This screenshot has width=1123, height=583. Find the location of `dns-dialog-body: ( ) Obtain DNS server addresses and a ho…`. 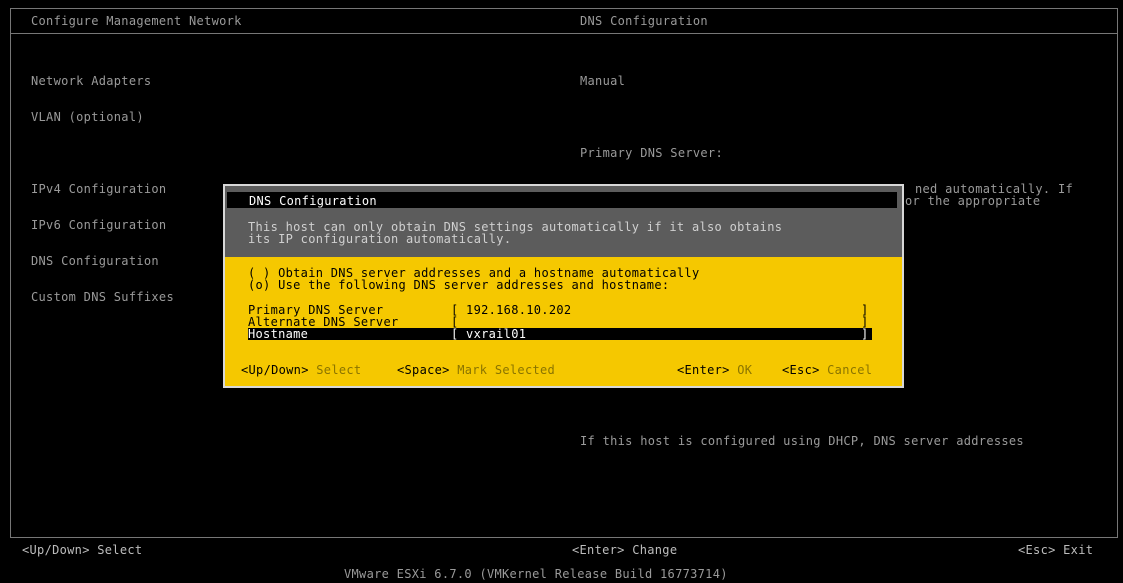

dns-dialog-body: ( ) Obtain DNS server addresses and a ho… is located at coordinates (563, 322).